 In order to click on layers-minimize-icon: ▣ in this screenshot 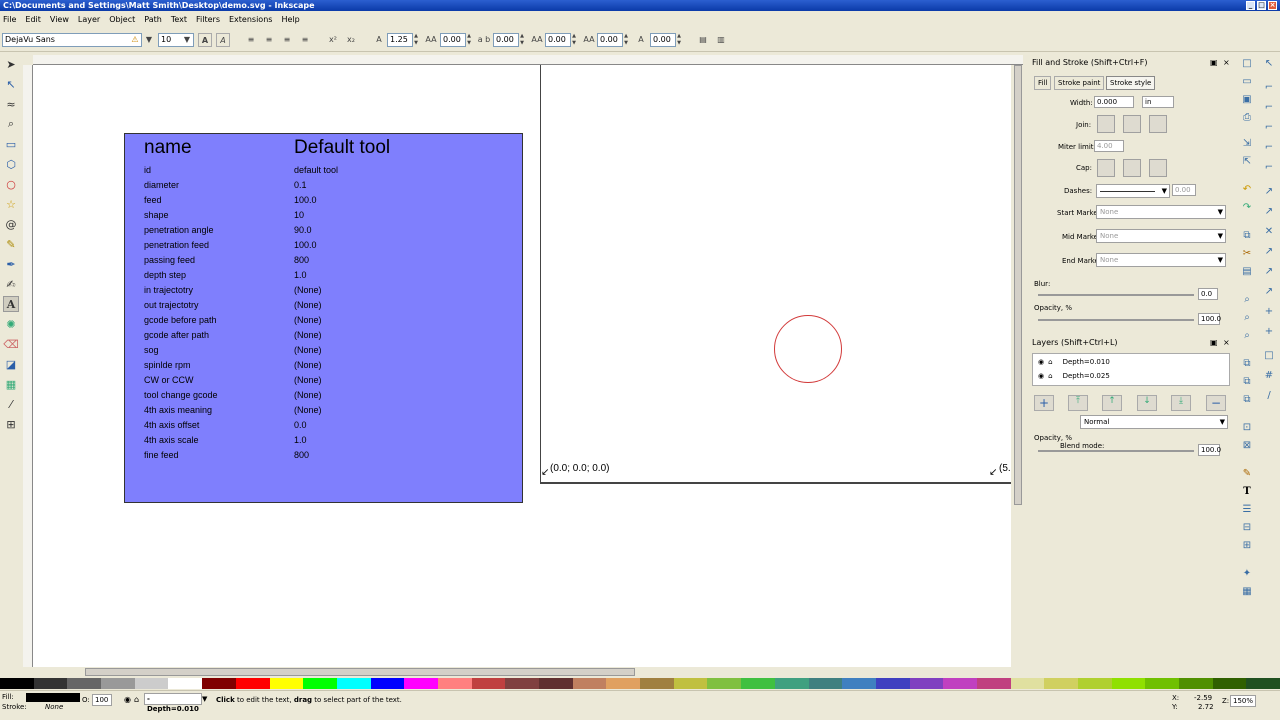, I will do `click(1214, 342)`.